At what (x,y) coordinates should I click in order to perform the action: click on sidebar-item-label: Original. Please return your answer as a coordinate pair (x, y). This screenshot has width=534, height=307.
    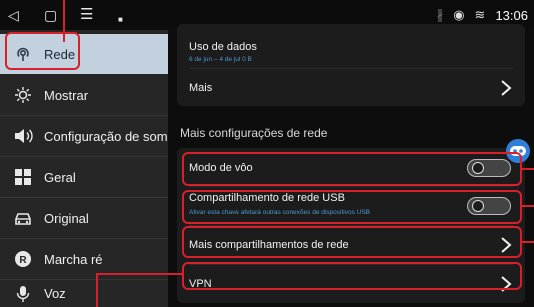
    Looking at the image, I should click on (66, 218).